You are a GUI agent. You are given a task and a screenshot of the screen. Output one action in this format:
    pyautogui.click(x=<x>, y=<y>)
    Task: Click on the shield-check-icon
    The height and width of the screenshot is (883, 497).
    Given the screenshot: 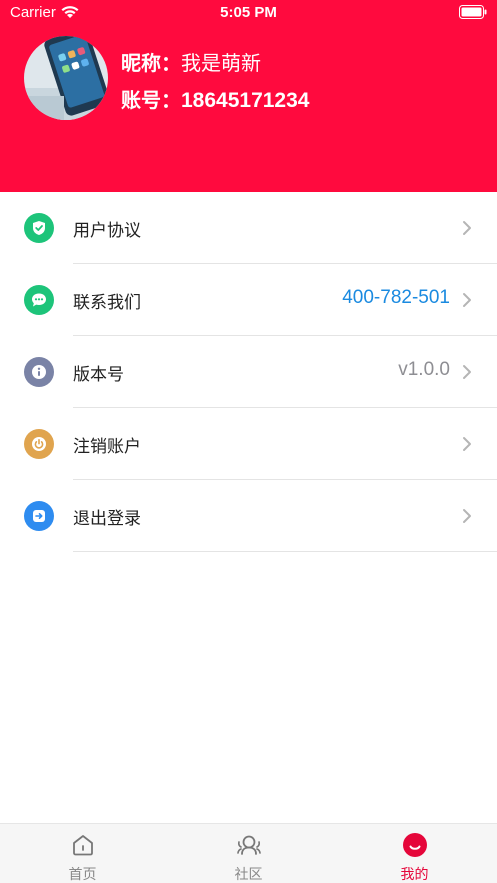 What is the action you would take?
    pyautogui.click(x=39, y=228)
    